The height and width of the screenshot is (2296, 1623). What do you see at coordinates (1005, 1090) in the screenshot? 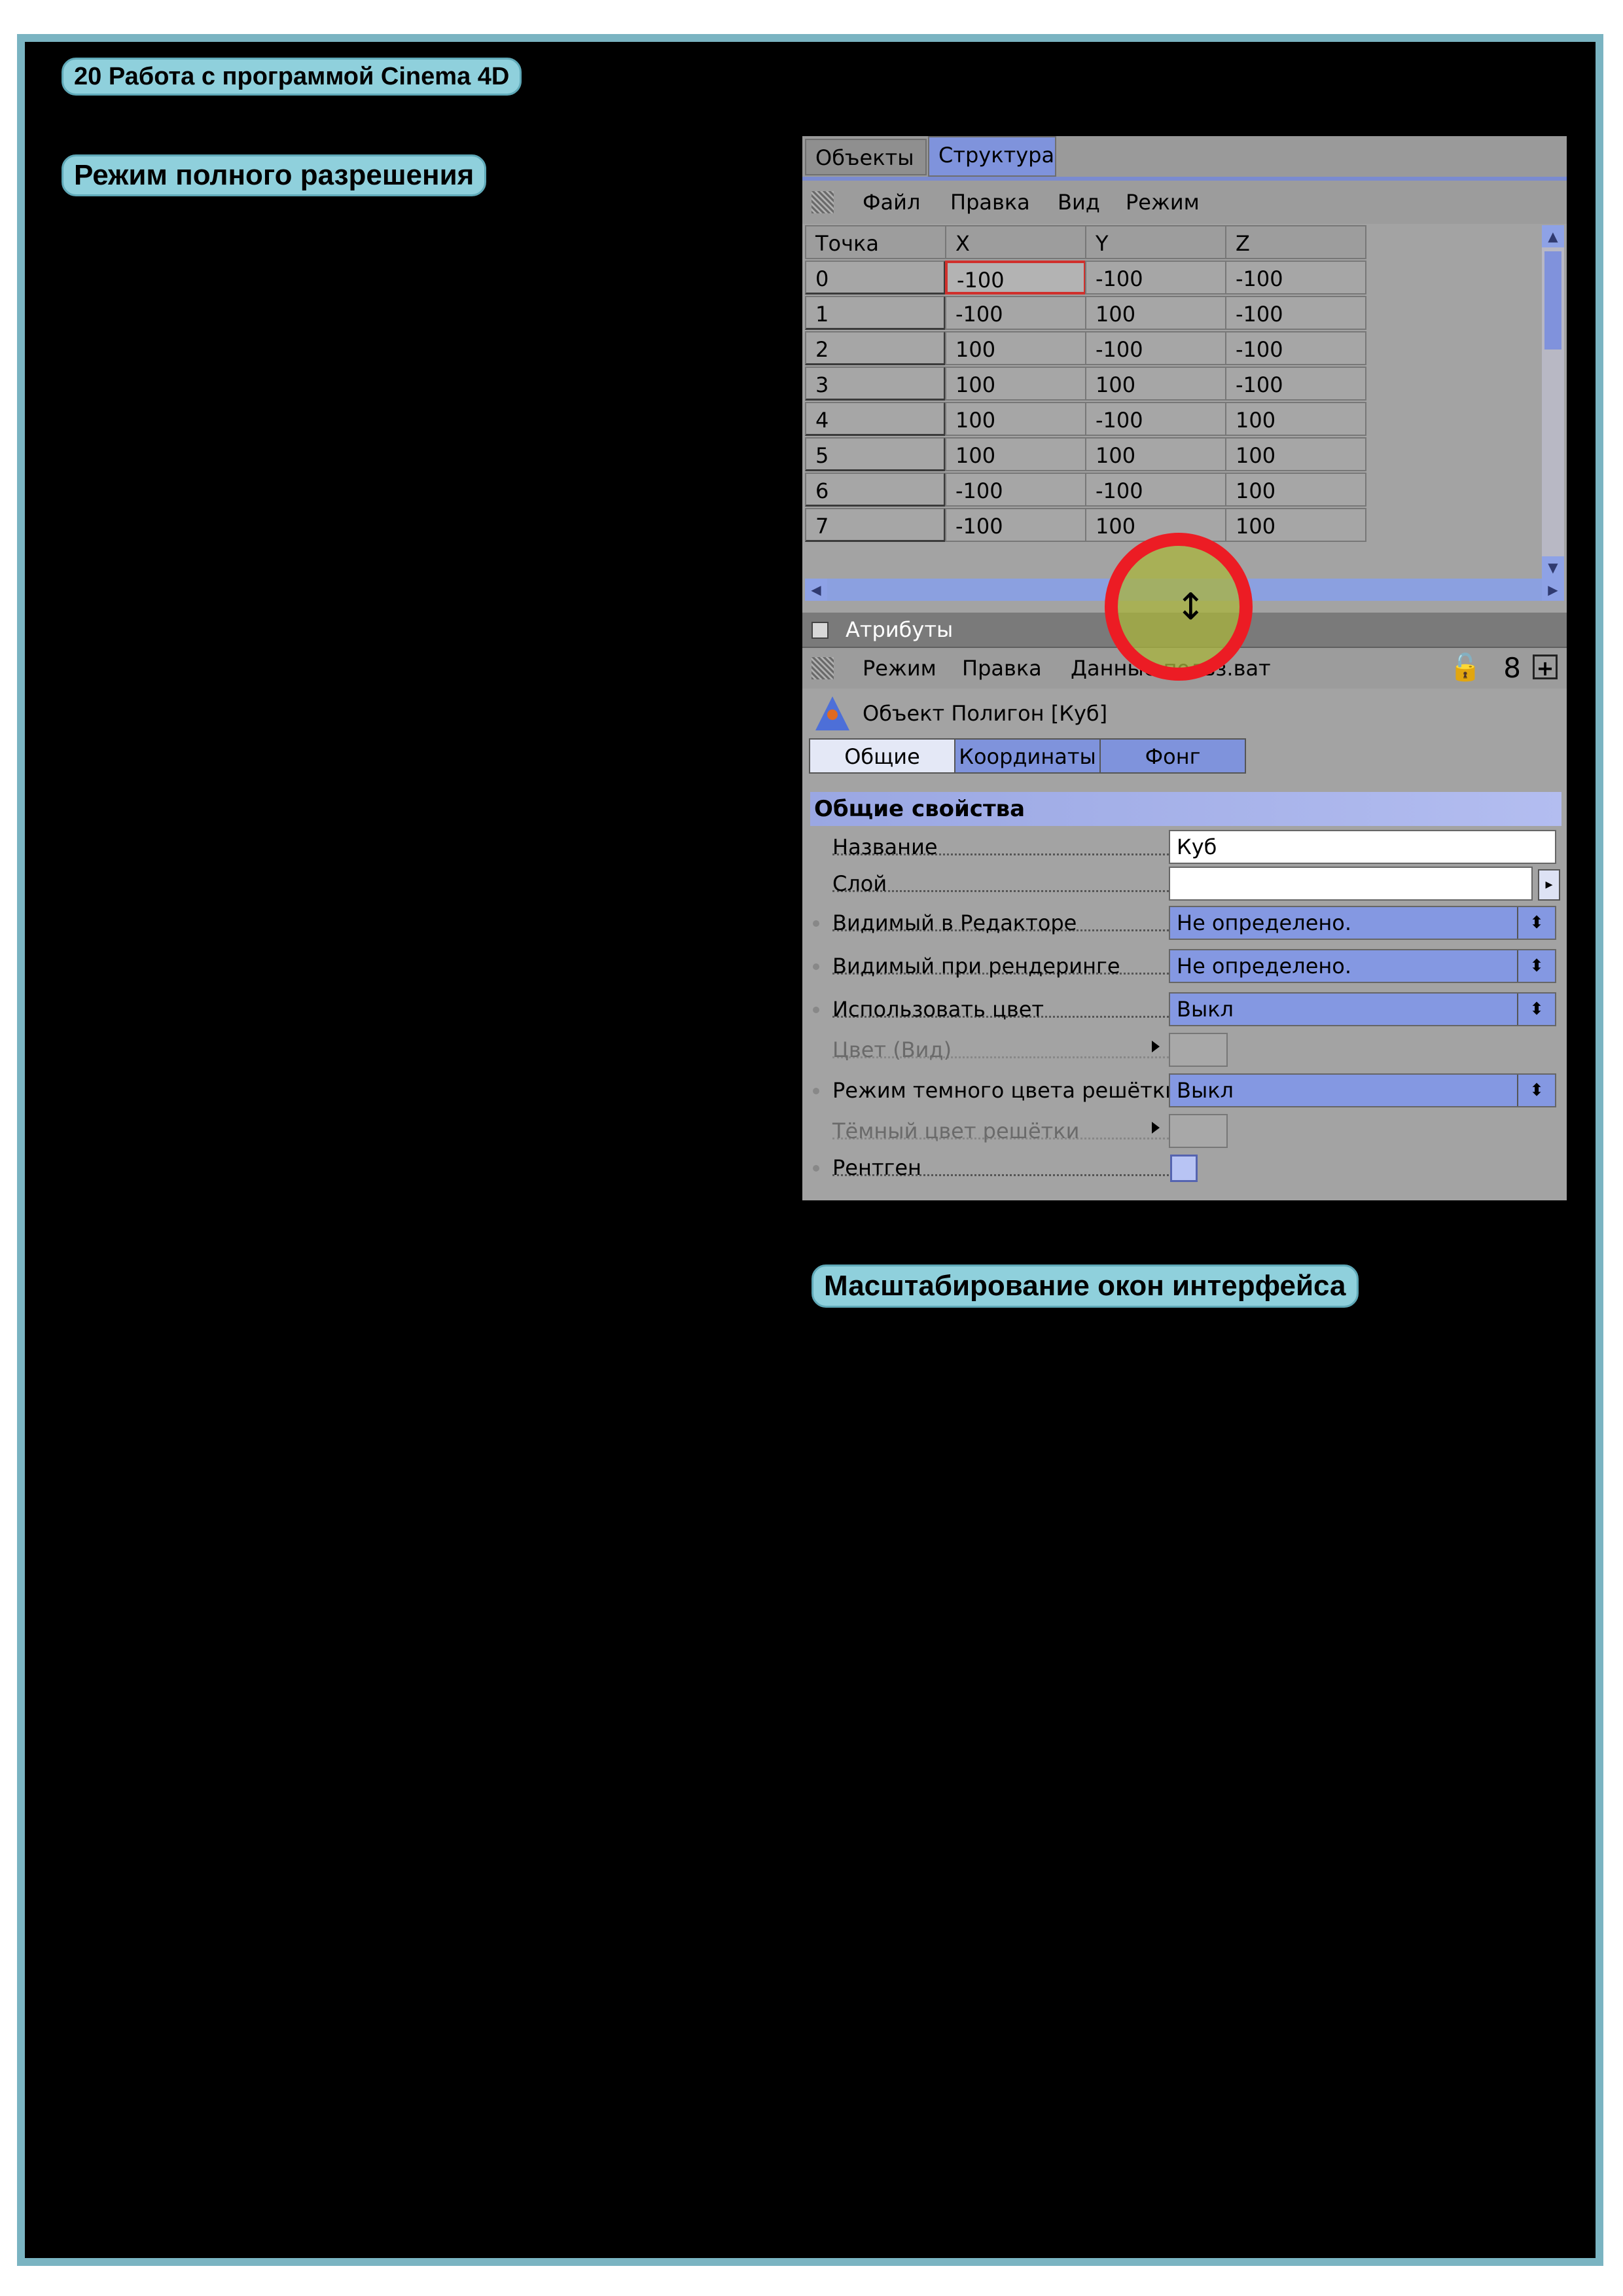
I see `prop-dark-wire-mode-label: Режим темного цвета решётки` at bounding box center [1005, 1090].